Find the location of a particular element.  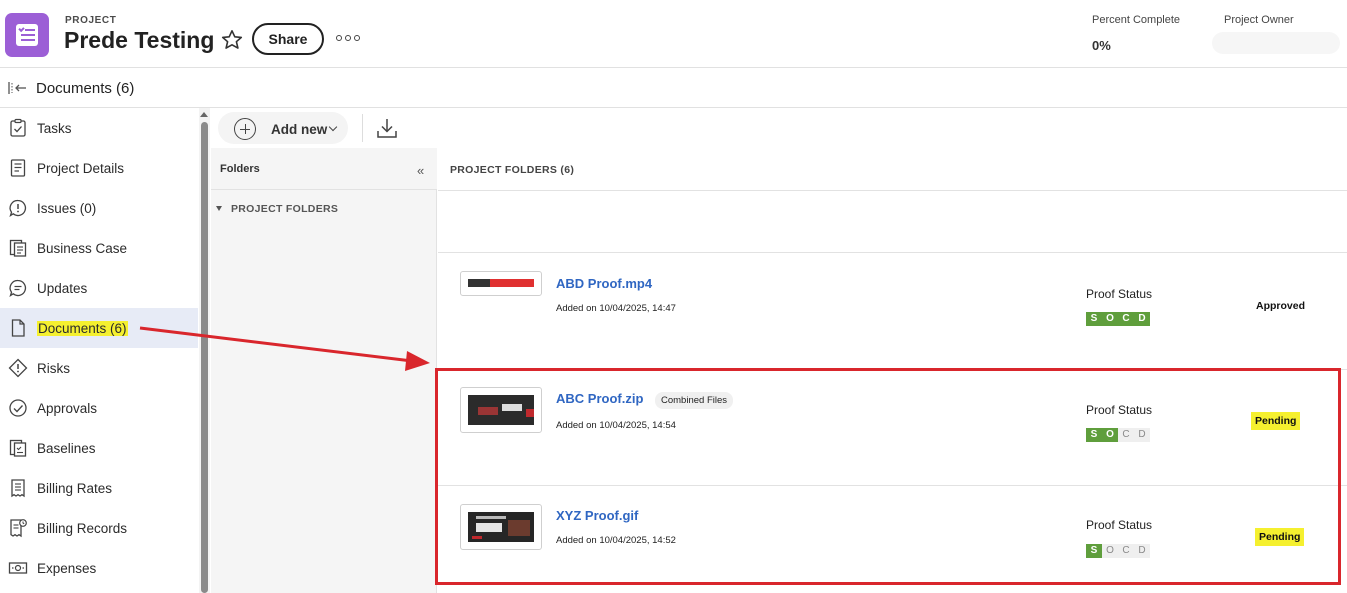

sidebar-item-billing-rates: Billing Rates is located at coordinates (99, 488).